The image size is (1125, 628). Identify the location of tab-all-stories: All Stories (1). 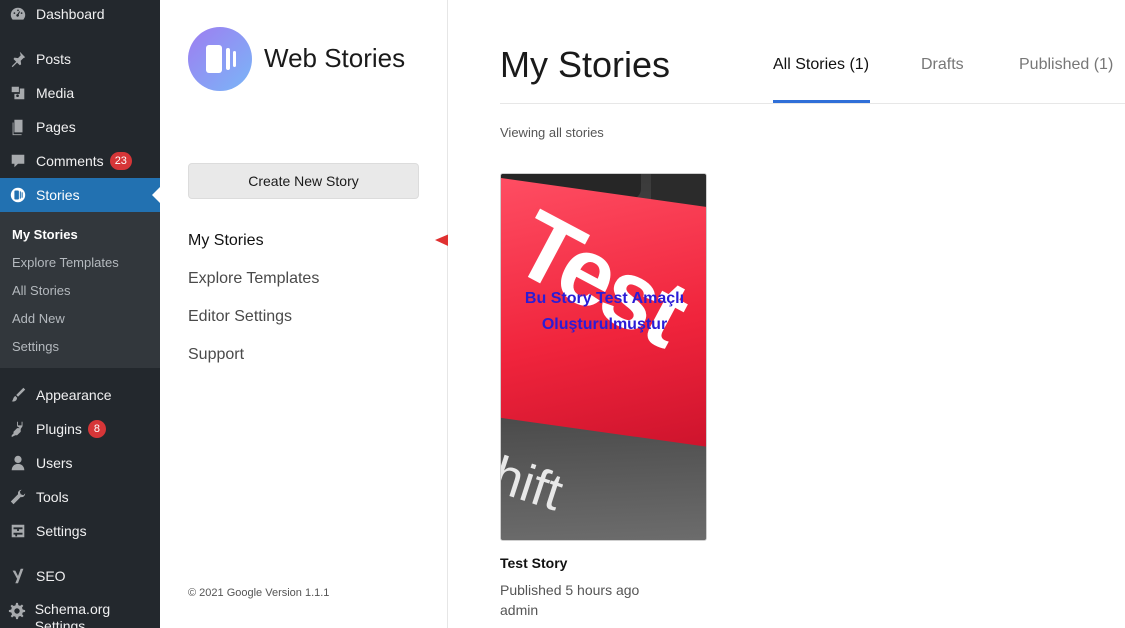
(821, 65).